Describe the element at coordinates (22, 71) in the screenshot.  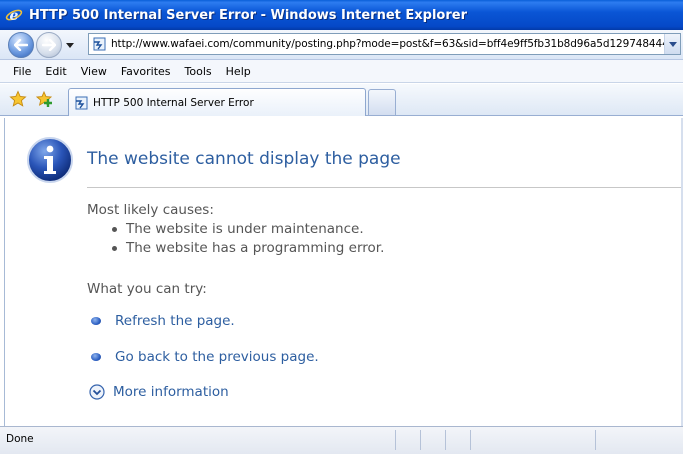
I see `menu-file: File` at that location.